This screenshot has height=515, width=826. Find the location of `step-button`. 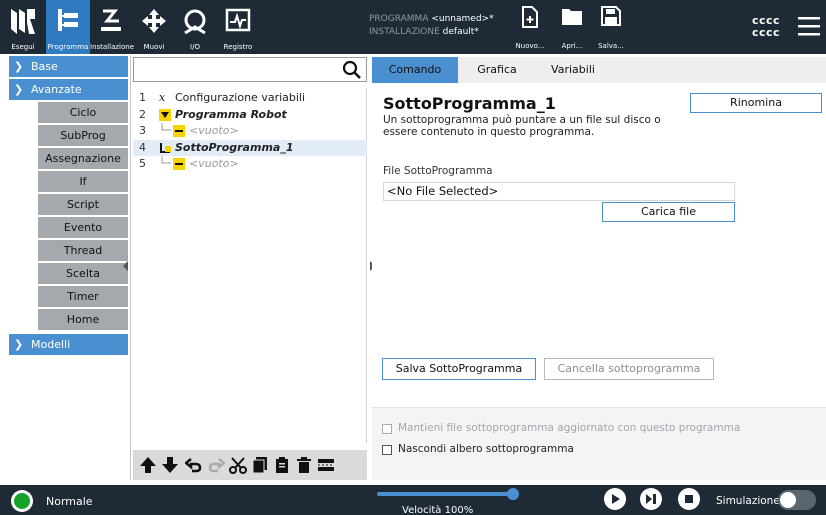

step-button is located at coordinates (651, 499).